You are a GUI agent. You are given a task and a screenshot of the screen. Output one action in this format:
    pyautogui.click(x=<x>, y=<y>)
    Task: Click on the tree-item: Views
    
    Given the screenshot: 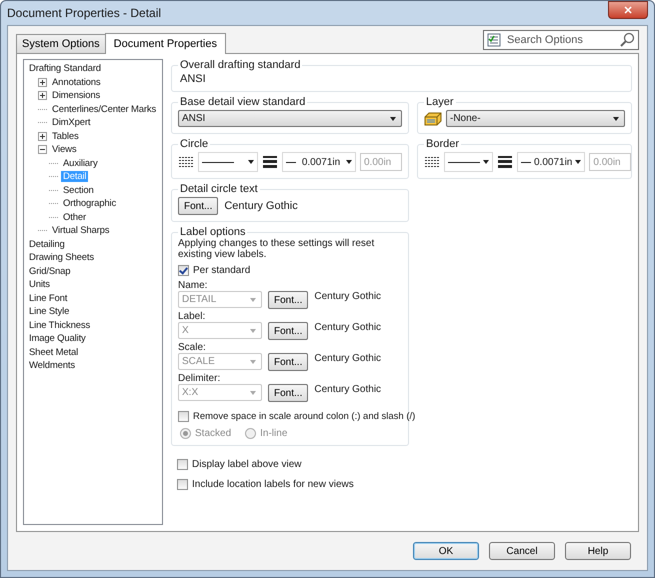 What is the action you would take?
    pyautogui.click(x=64, y=150)
    